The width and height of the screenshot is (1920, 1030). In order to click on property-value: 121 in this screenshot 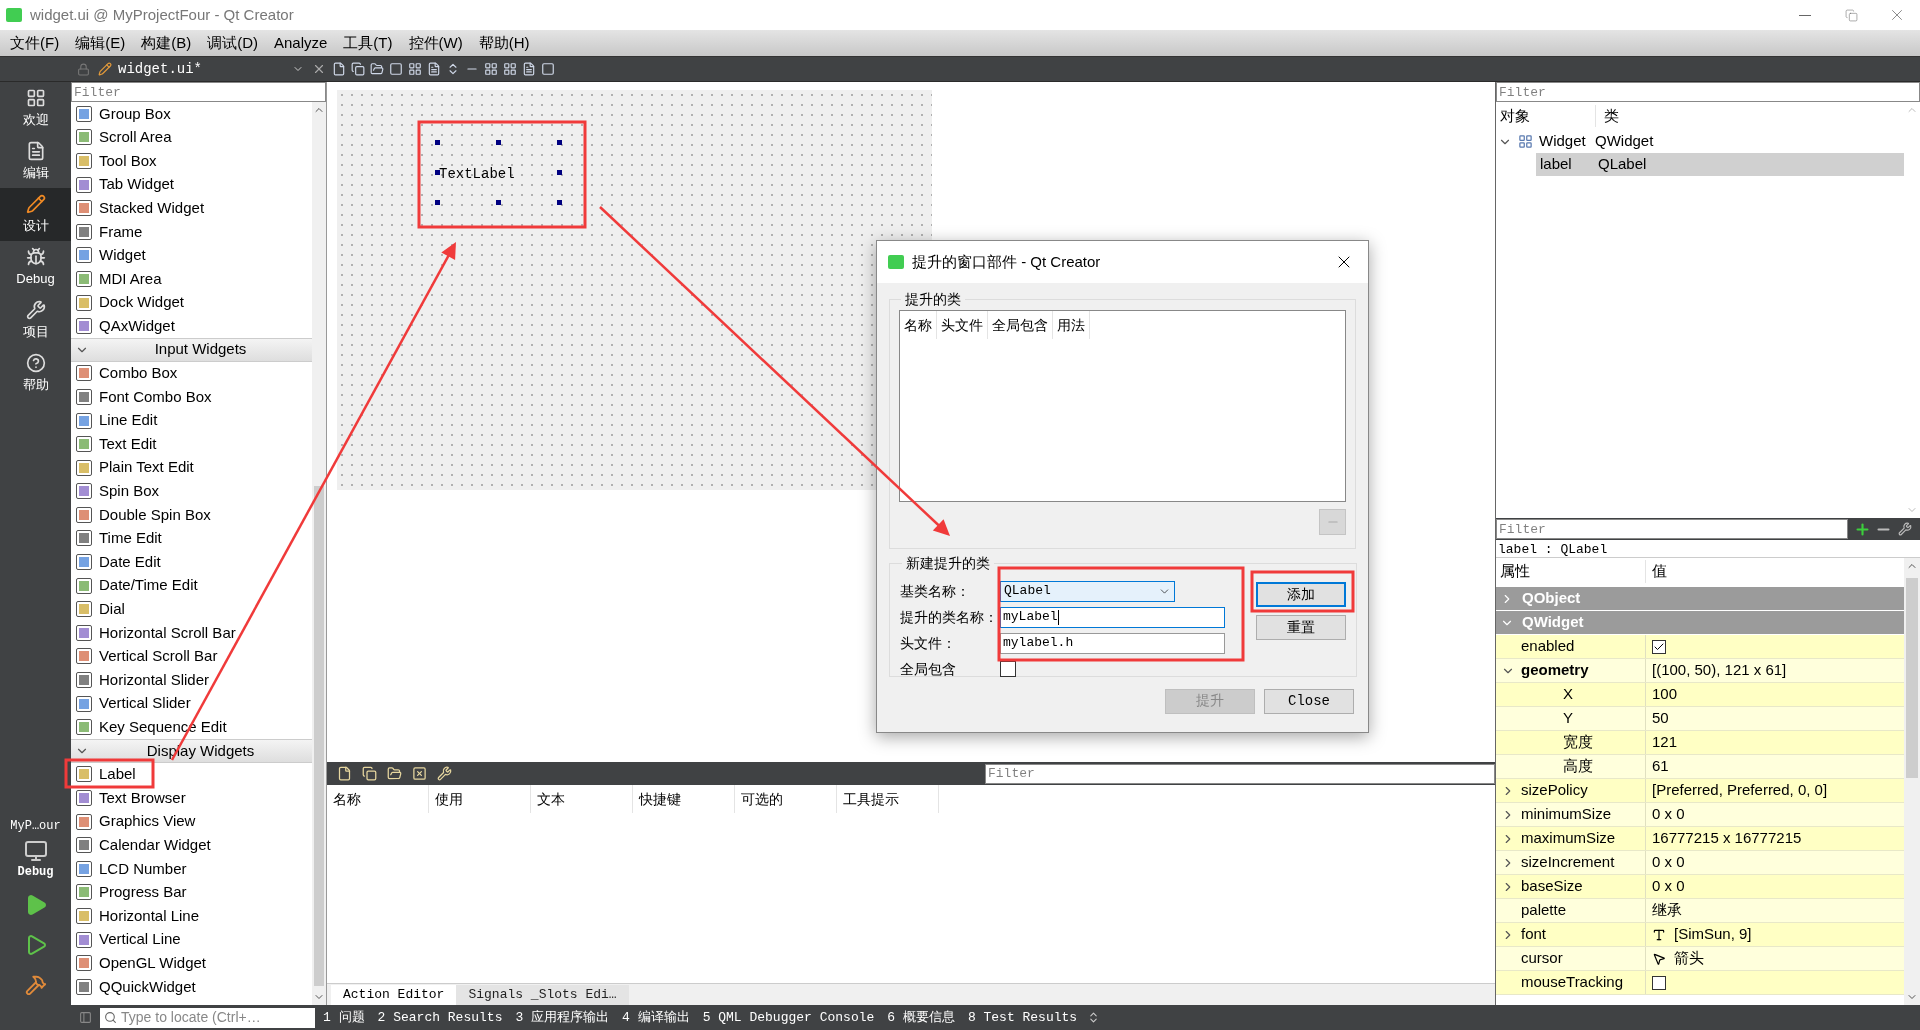, I will do `click(1665, 742)`.